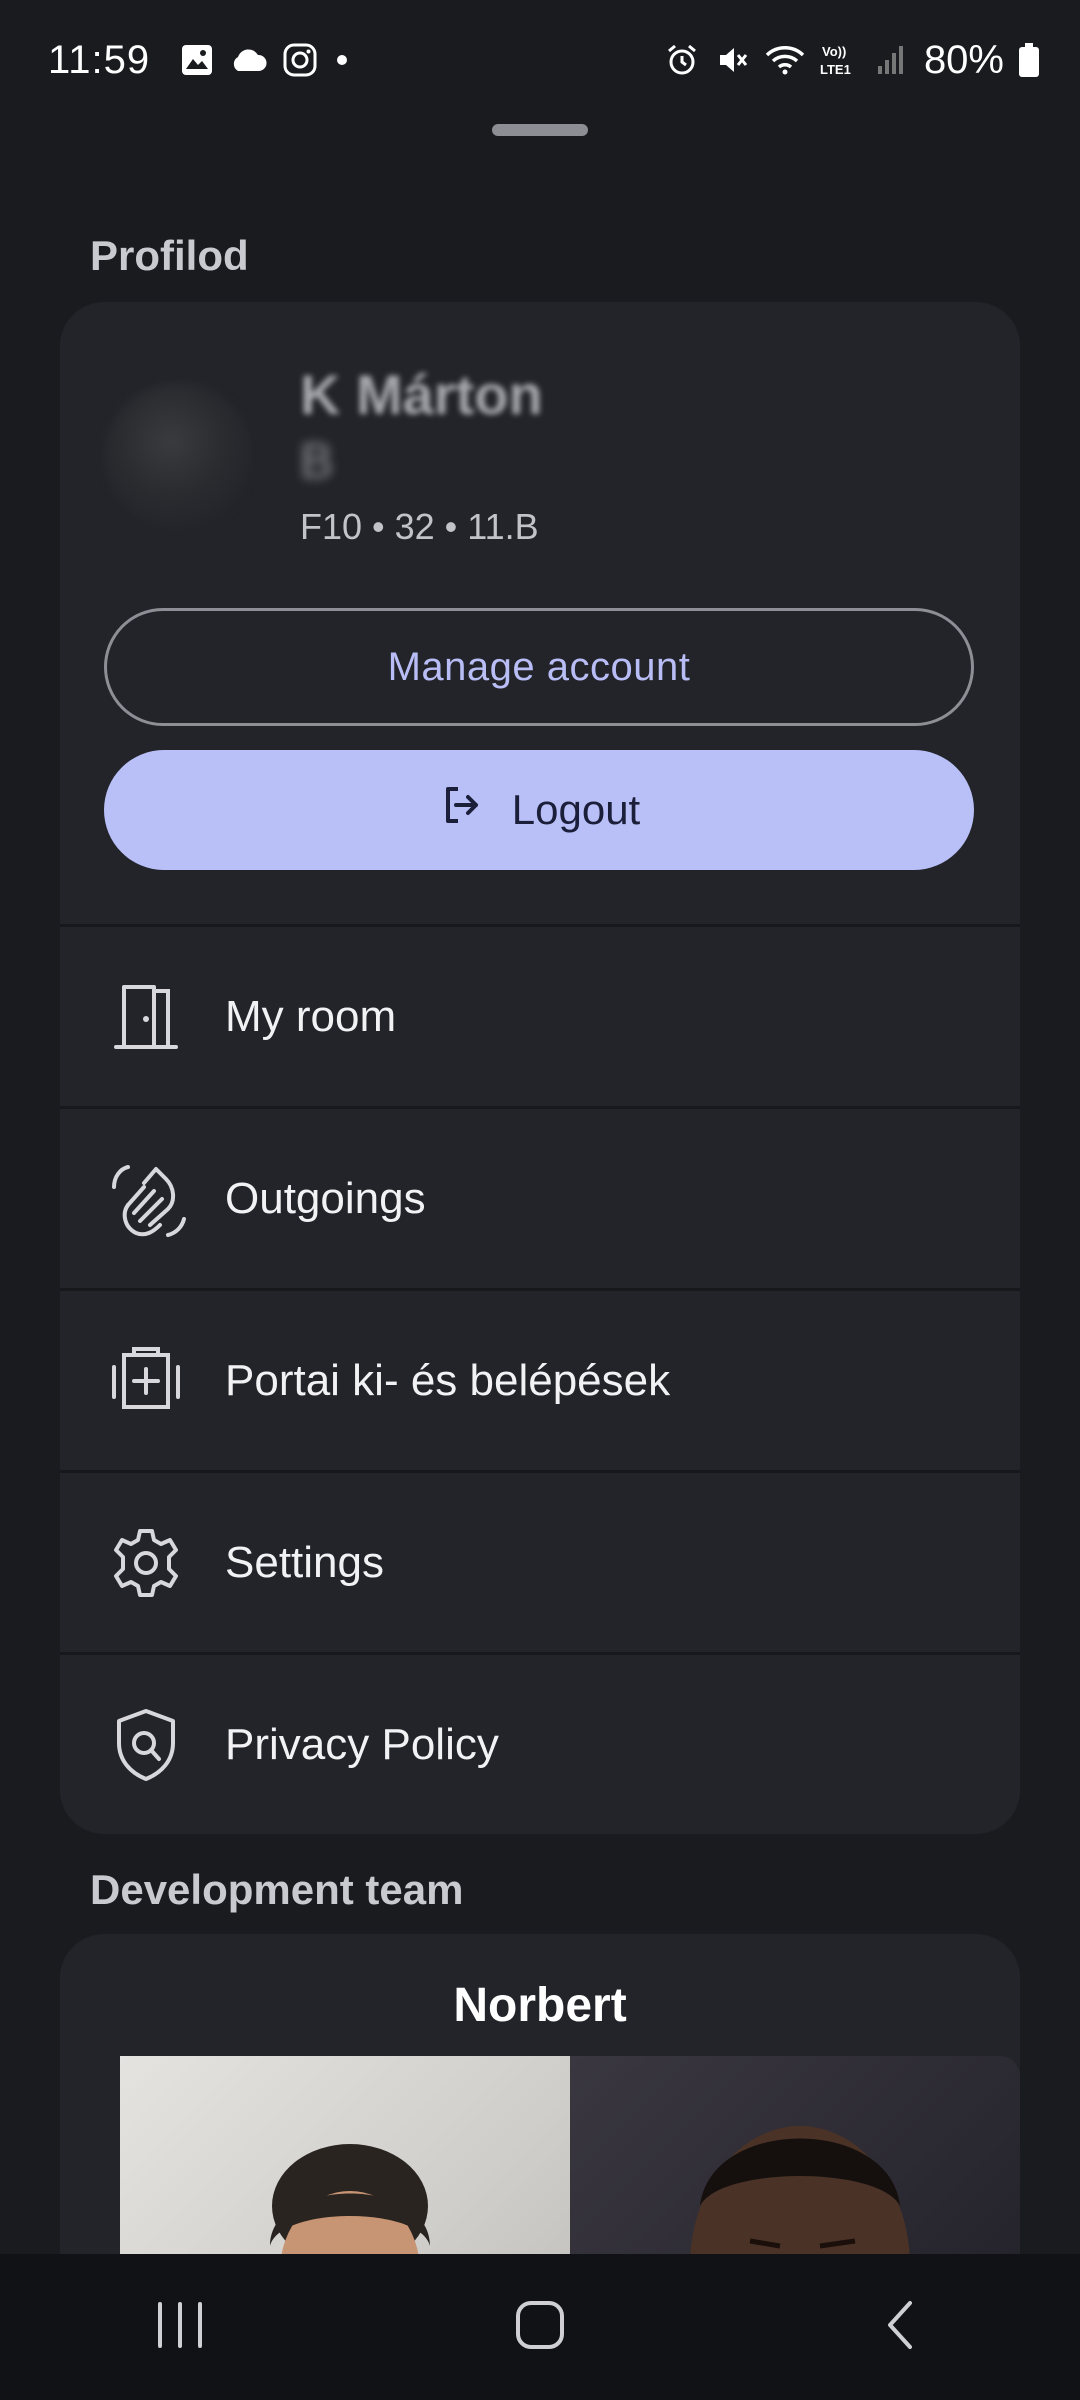  What do you see at coordinates (835, 69) in the screenshot?
I see `svg-text: LTE1` at bounding box center [835, 69].